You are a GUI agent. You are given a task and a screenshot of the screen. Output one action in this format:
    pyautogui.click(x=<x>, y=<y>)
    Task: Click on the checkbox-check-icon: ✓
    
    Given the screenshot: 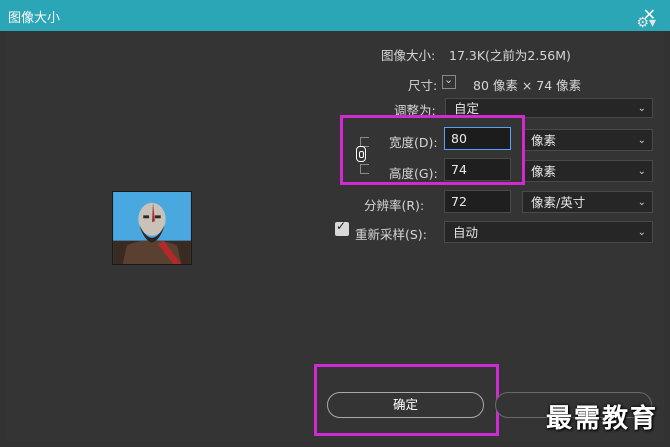 What is the action you would take?
    pyautogui.click(x=341, y=226)
    